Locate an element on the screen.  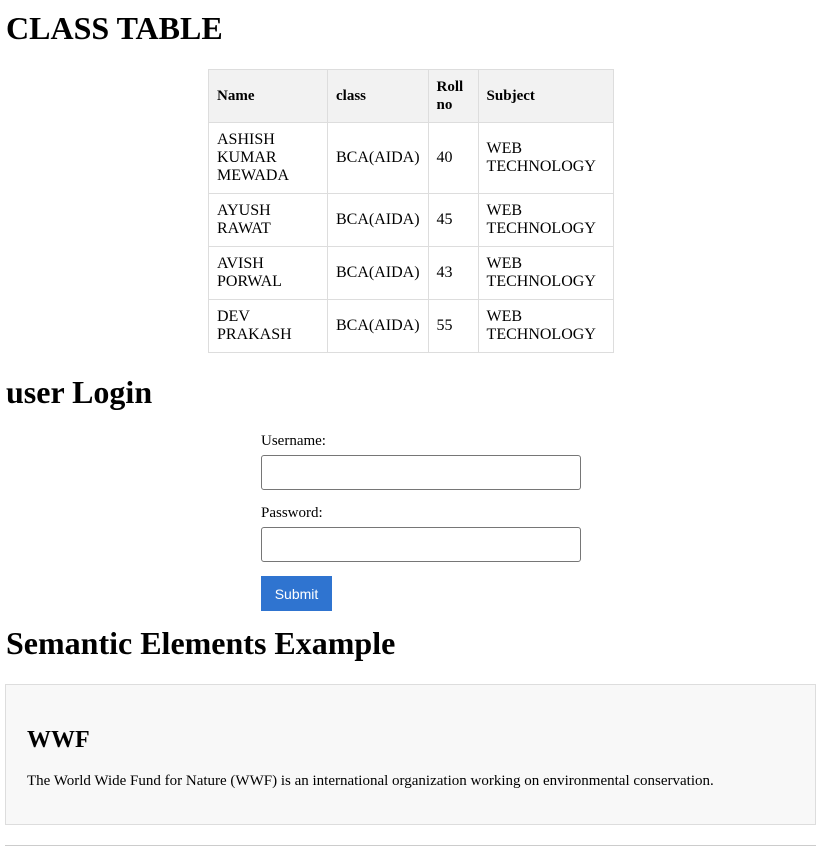
table-row: AVISH PORWAL BCA(AIDA) 43 WEB TECHNOLOGY is located at coordinates (411, 273).